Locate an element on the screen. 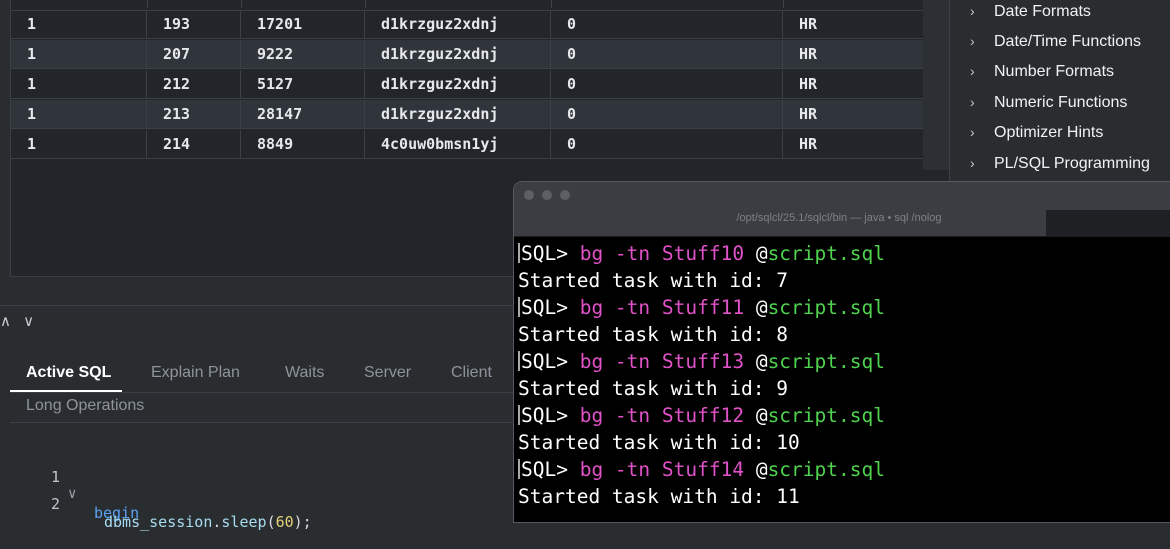 The height and width of the screenshot is (549, 1170). table-row: 1 213 28147 d1krzguz2xdnj 0 HR is located at coordinates (467, 114).